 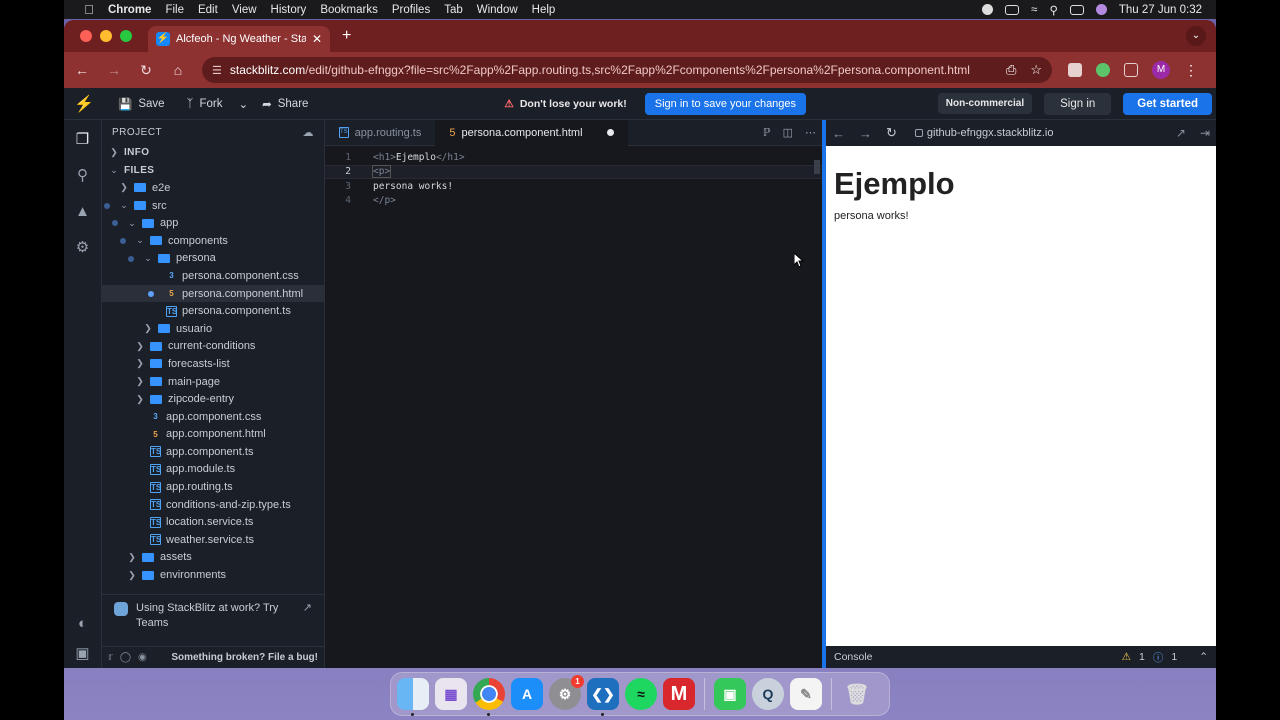 What do you see at coordinates (1076, 9) in the screenshot?
I see `control-center-icon` at bounding box center [1076, 9].